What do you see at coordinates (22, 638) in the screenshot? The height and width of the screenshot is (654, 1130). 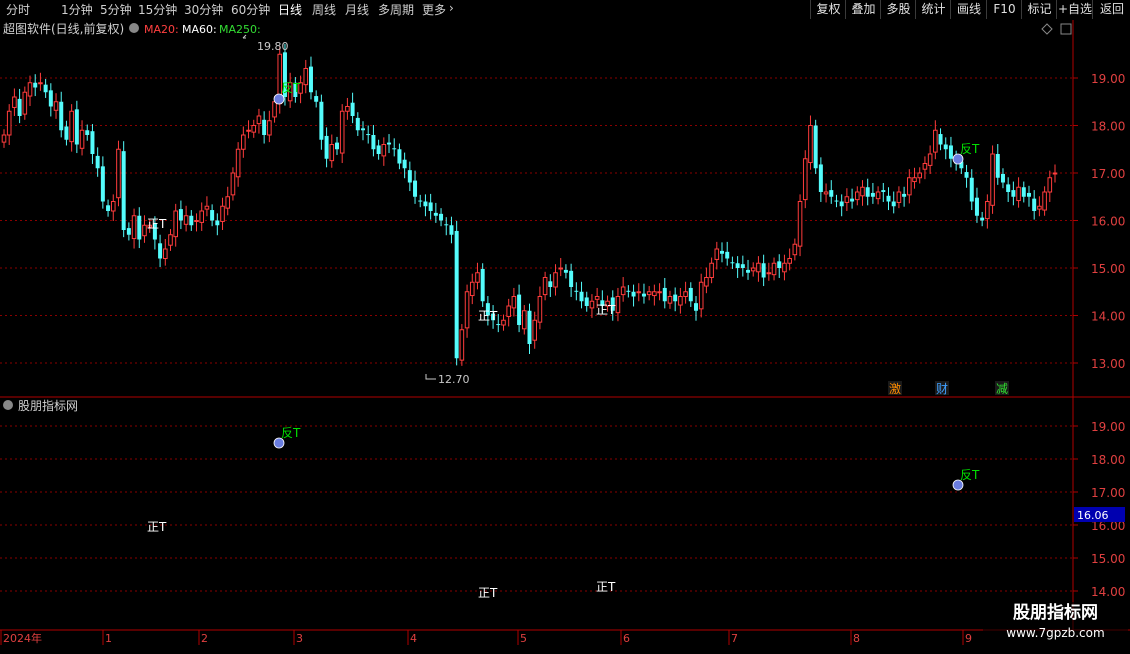 I see `x-tick-label: 2024年` at bounding box center [22, 638].